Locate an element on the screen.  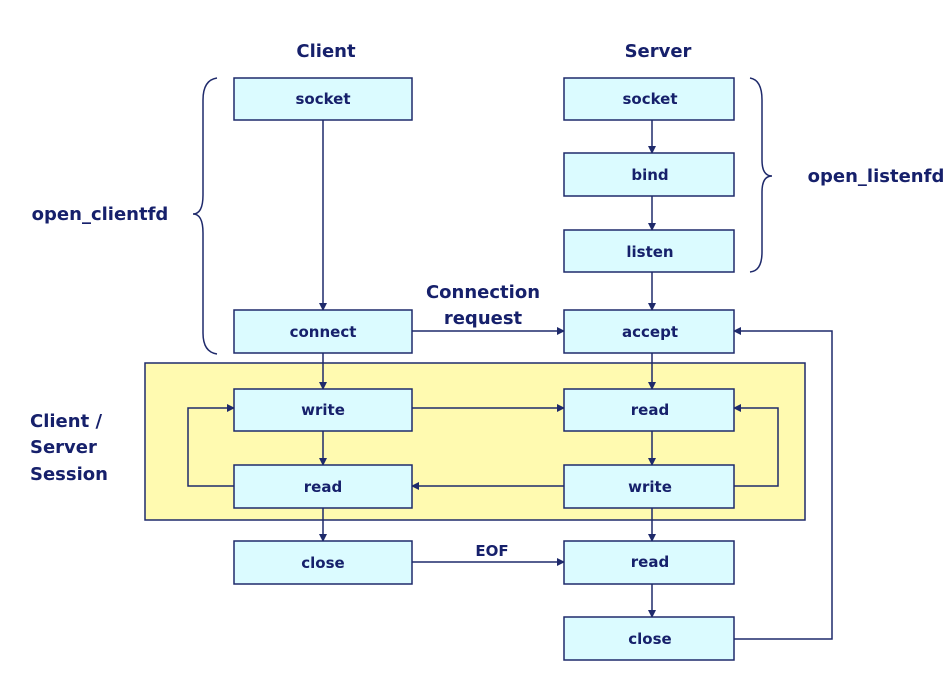
svg-text: bind is located at coordinates (649, 175).